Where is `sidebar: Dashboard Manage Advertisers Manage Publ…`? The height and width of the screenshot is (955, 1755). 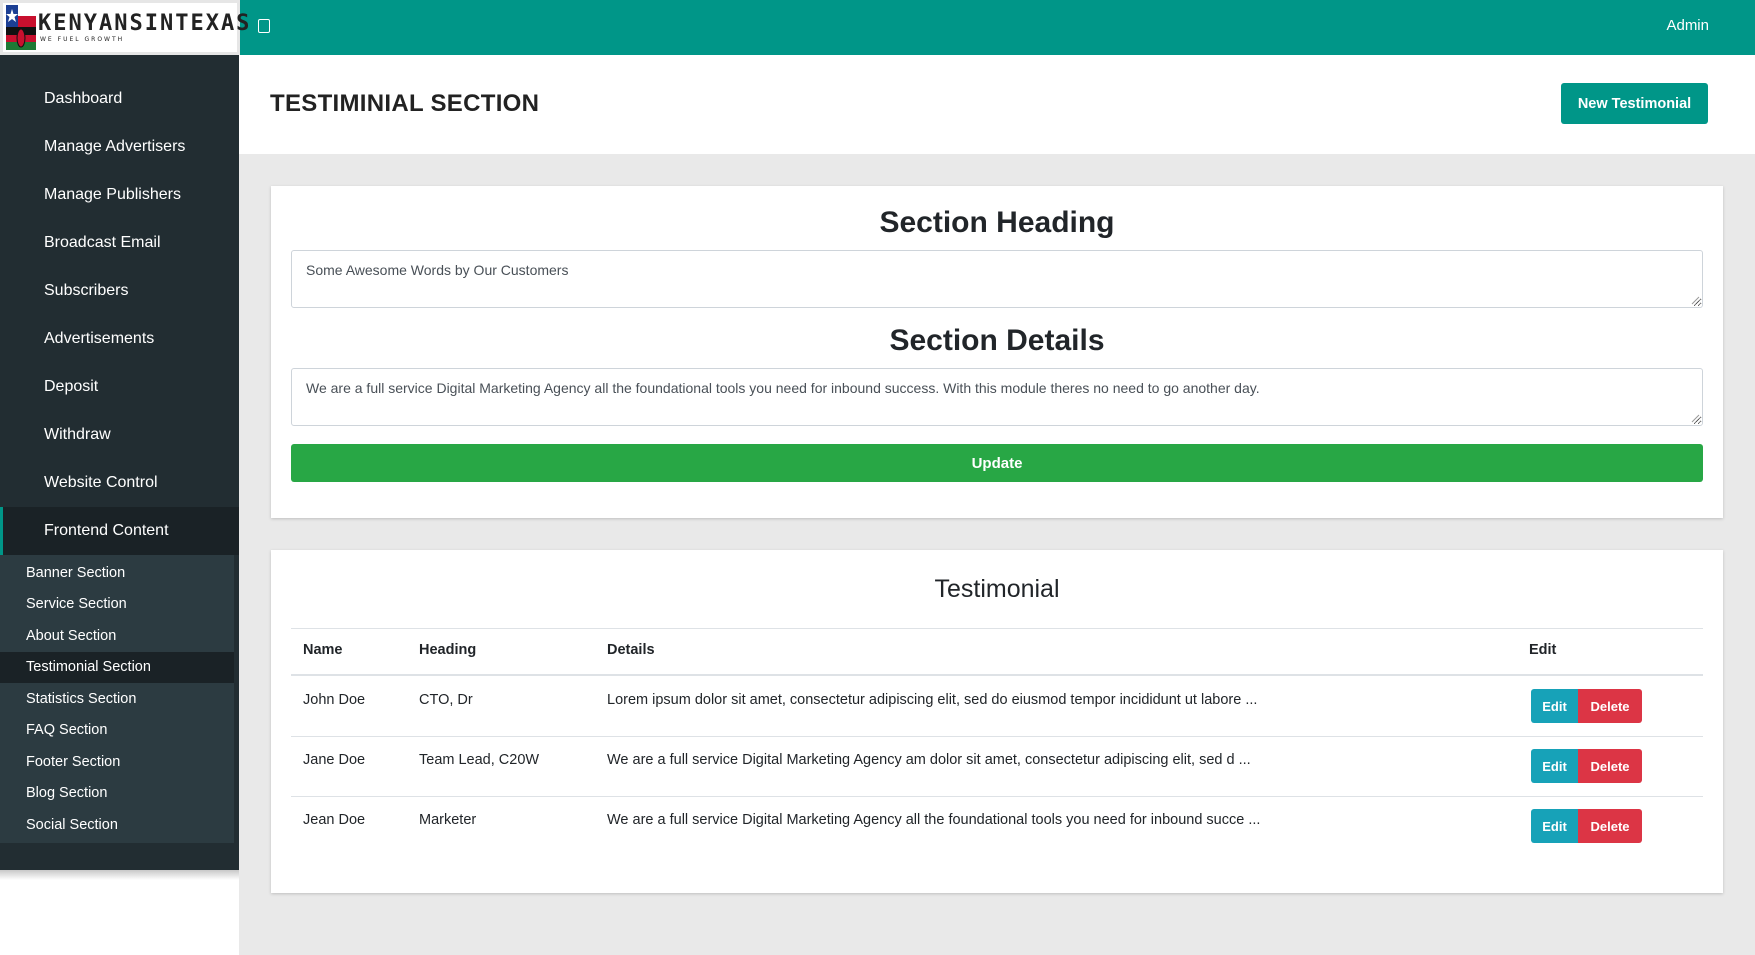 sidebar: Dashboard Manage Advertisers Manage Publ… is located at coordinates (119, 462).